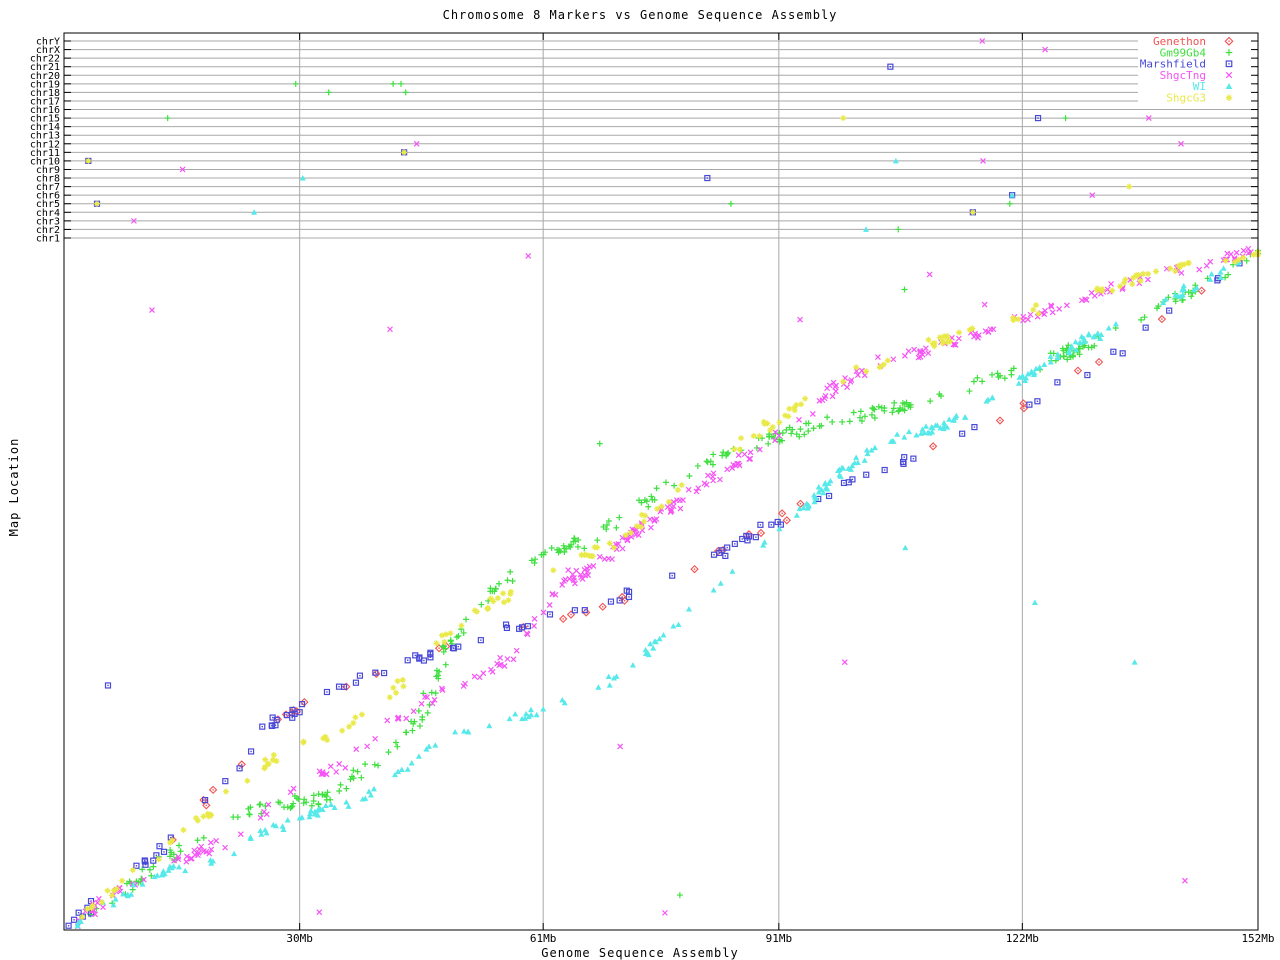  I want to click on lane-label-chr1: chr1, so click(48, 239).